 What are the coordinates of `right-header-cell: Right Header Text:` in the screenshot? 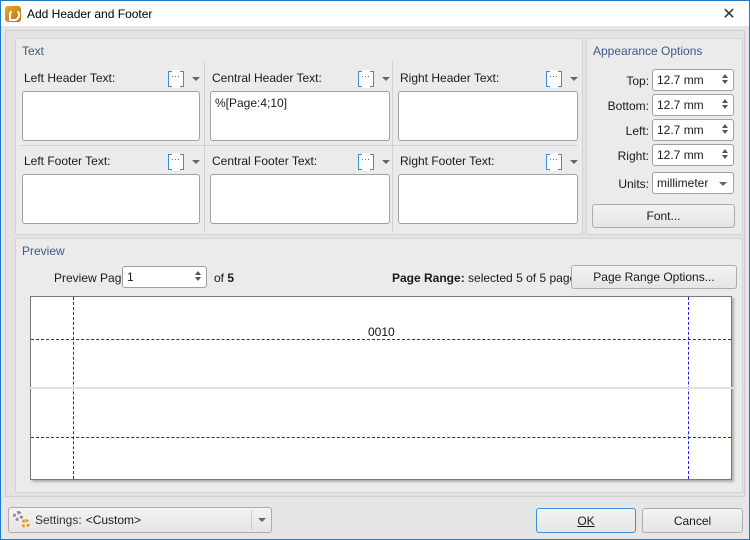 It's located at (488, 106).